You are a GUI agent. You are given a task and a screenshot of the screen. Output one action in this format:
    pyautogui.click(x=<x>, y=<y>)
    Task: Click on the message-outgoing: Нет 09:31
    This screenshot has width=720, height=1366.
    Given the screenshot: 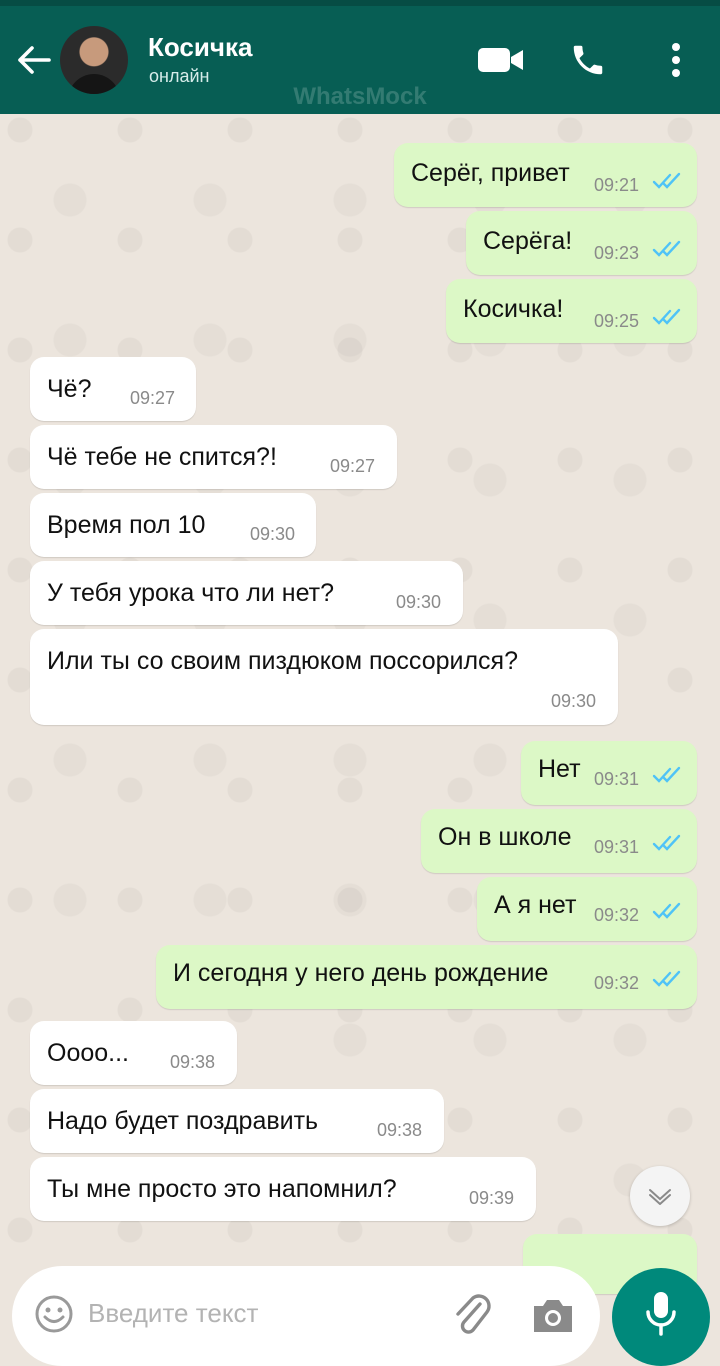 What is the action you would take?
    pyautogui.click(x=609, y=773)
    